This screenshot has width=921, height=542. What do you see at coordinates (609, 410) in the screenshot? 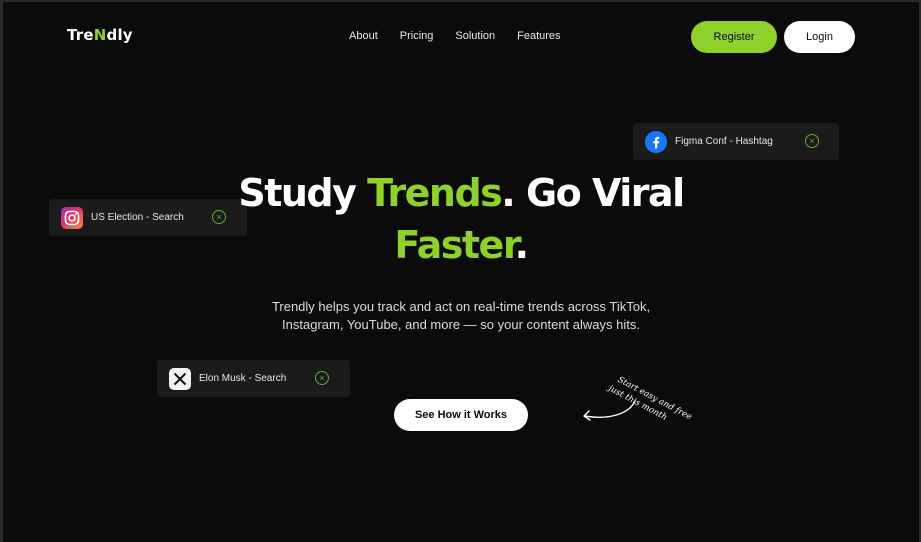
I see `curved-arrow-icon` at bounding box center [609, 410].